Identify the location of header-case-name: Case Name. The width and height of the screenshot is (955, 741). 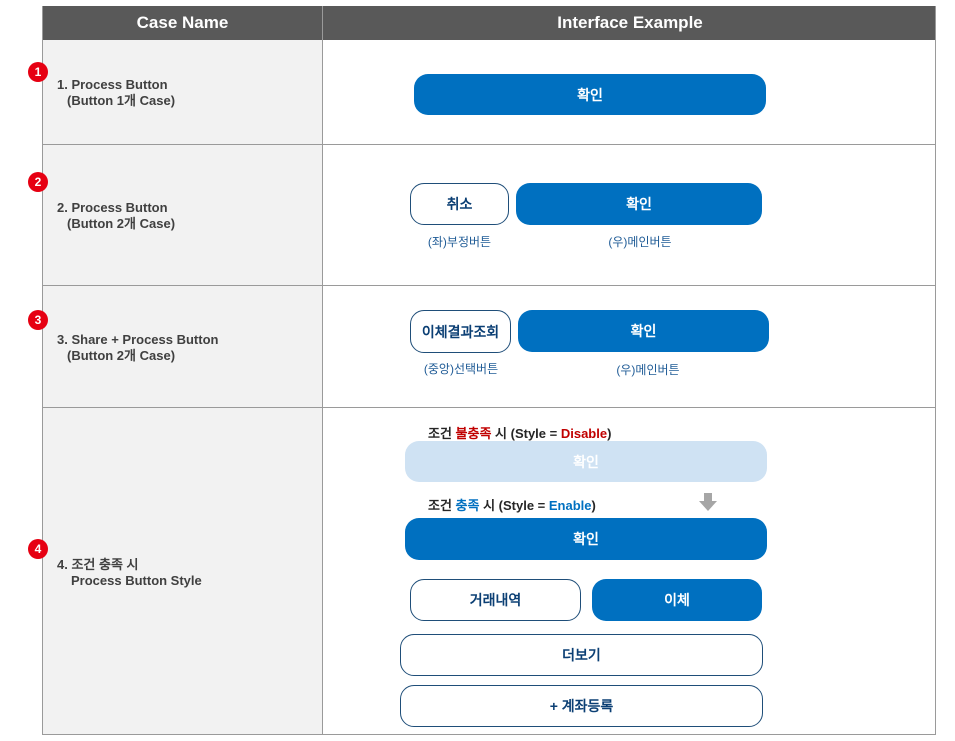
(182, 22).